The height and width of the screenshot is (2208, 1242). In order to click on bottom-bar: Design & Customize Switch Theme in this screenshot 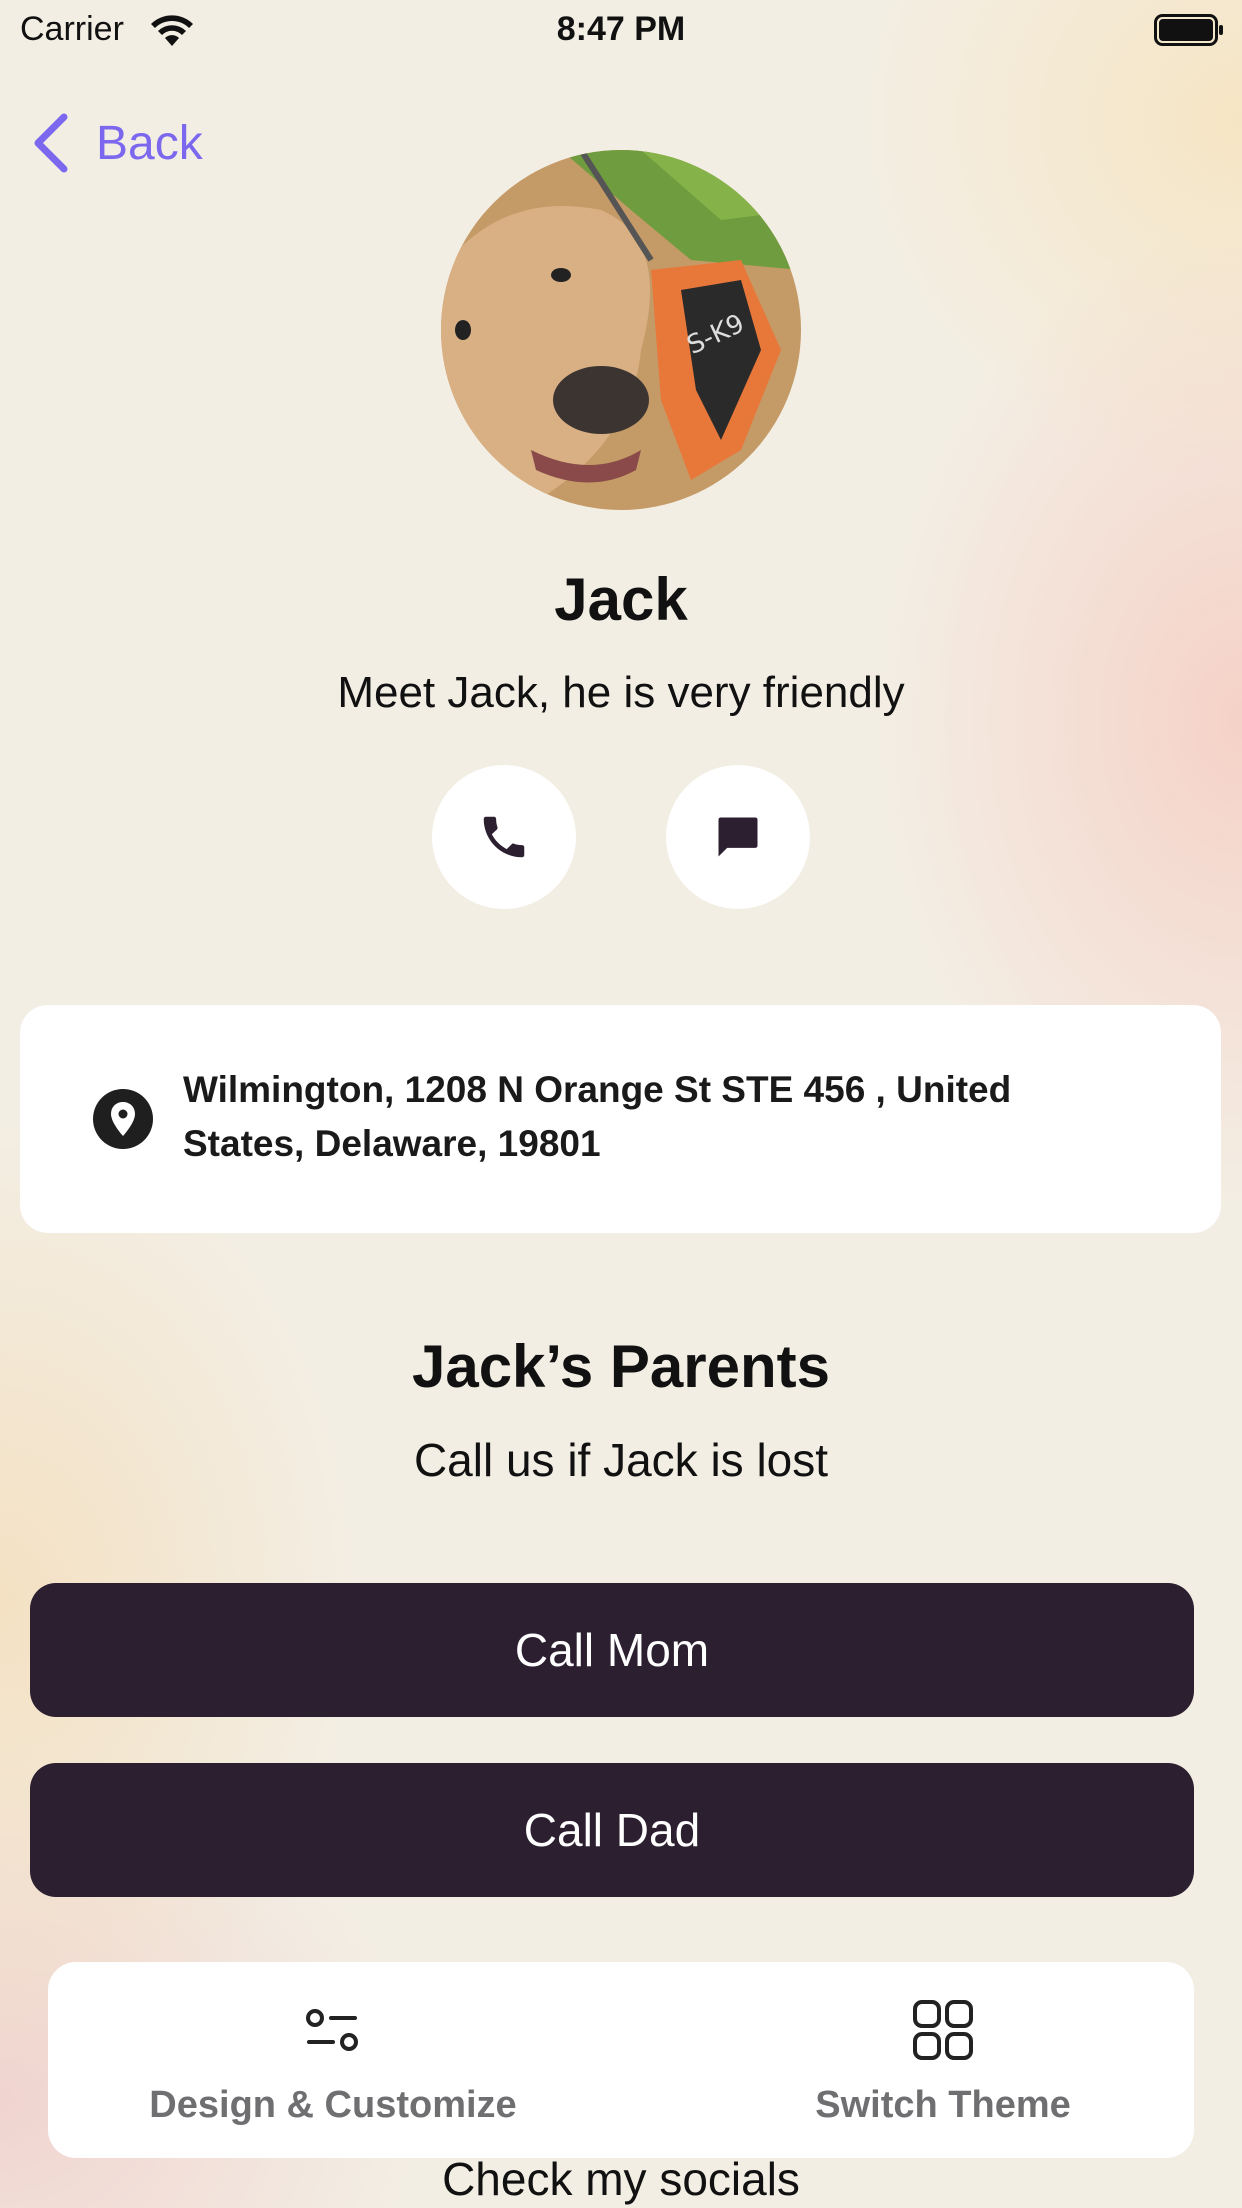, I will do `click(621, 2060)`.